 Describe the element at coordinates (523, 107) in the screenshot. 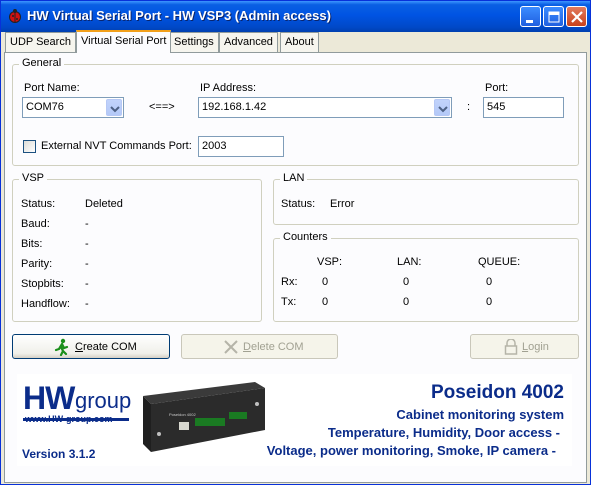

I see `port-input: 545` at that location.